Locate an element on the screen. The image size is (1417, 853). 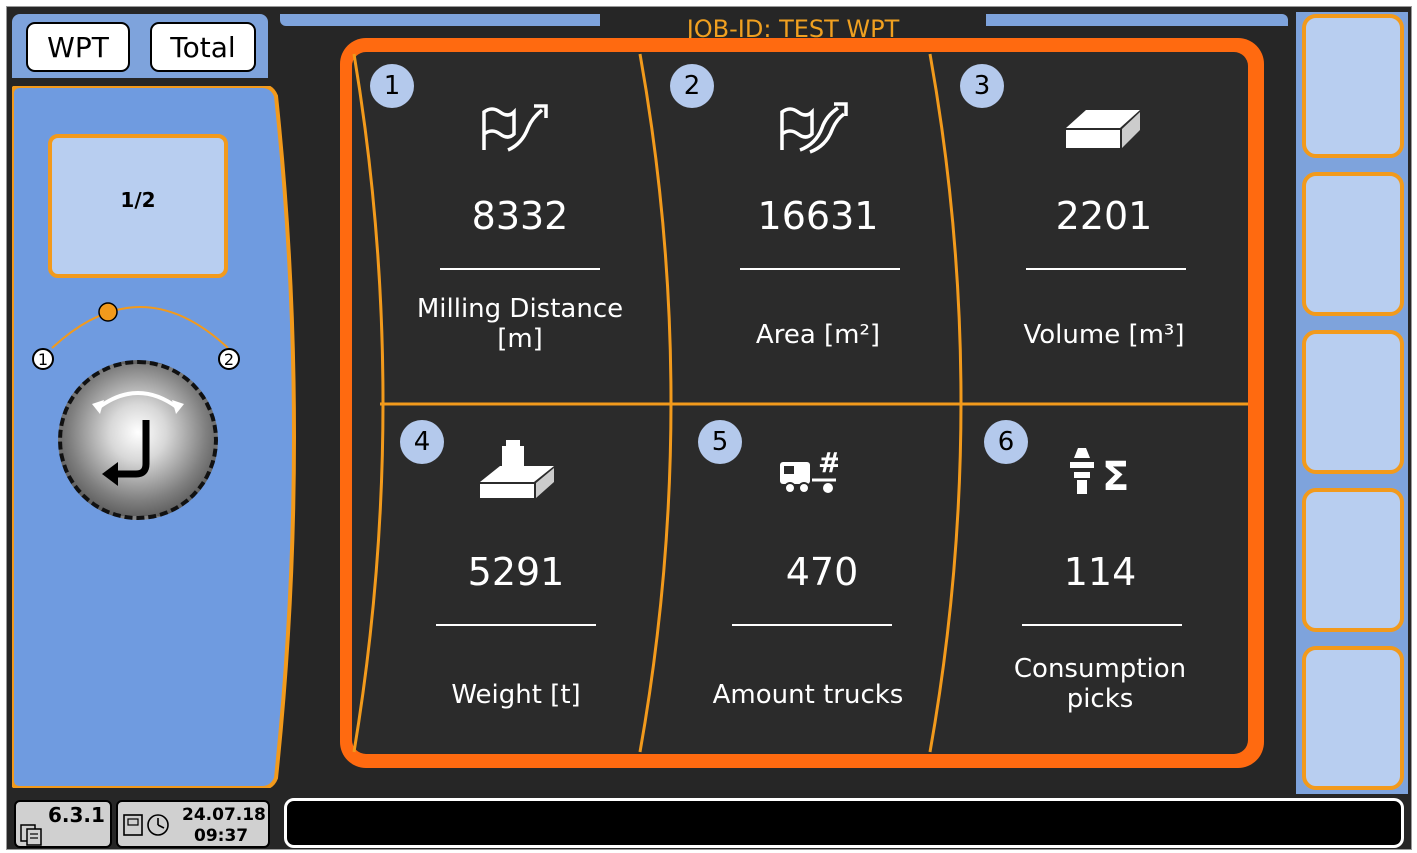
tile-1-number: 1 is located at coordinates (392, 86).